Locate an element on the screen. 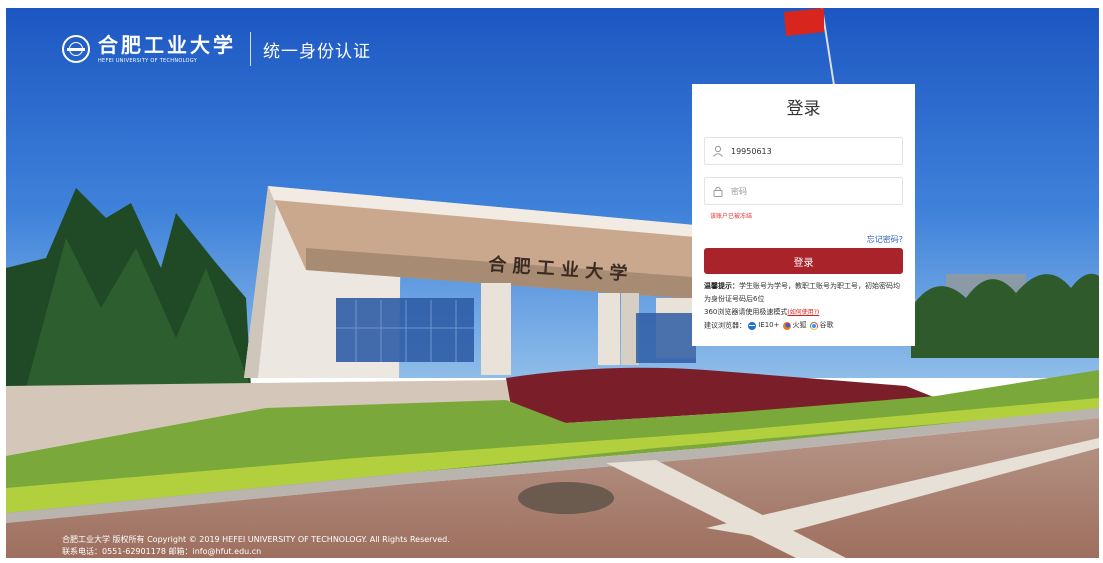  login-button: 登录 is located at coordinates (803, 261).